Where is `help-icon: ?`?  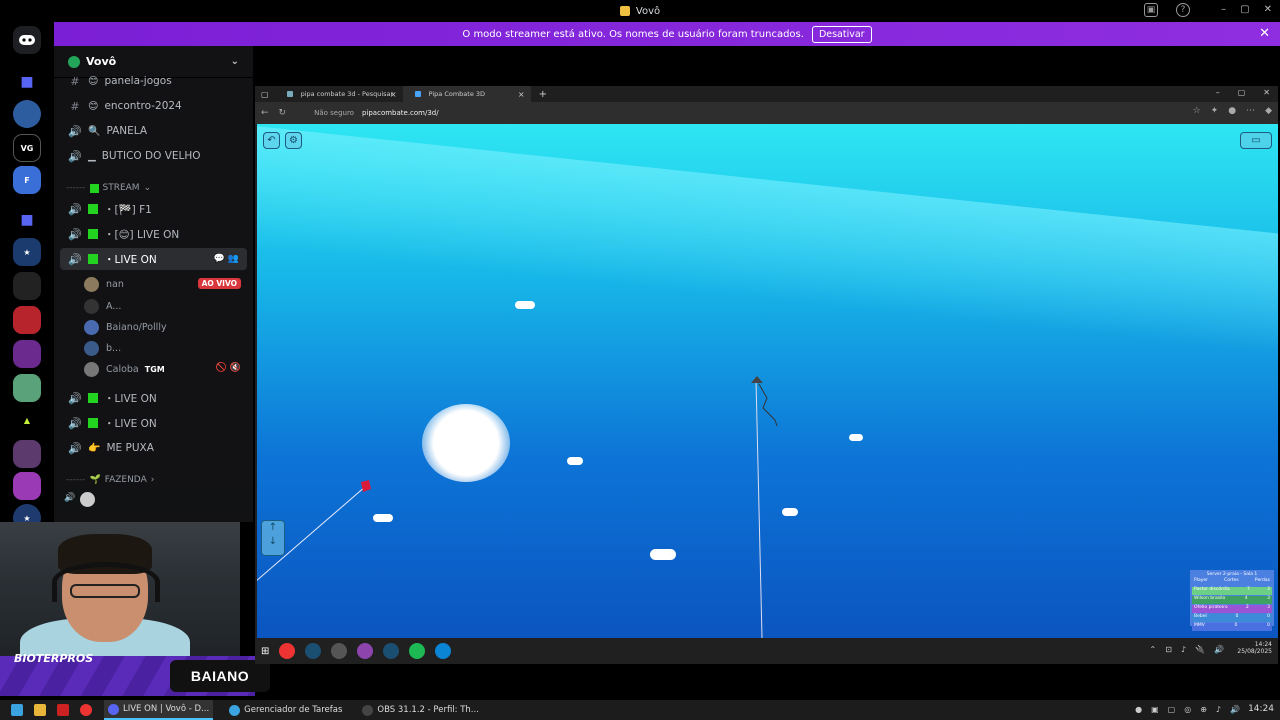 help-icon: ? is located at coordinates (1183, 10).